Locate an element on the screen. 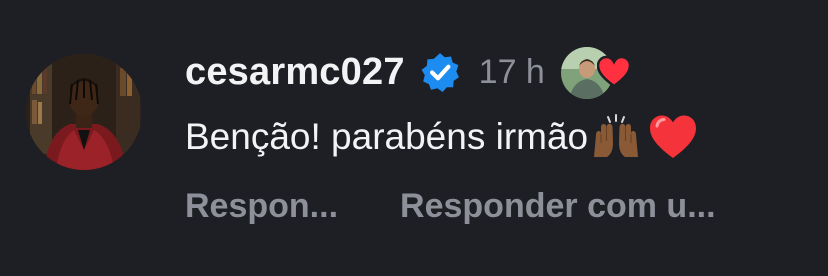  comment-text: Benção! parabéns irmão is located at coordinates (441, 137).